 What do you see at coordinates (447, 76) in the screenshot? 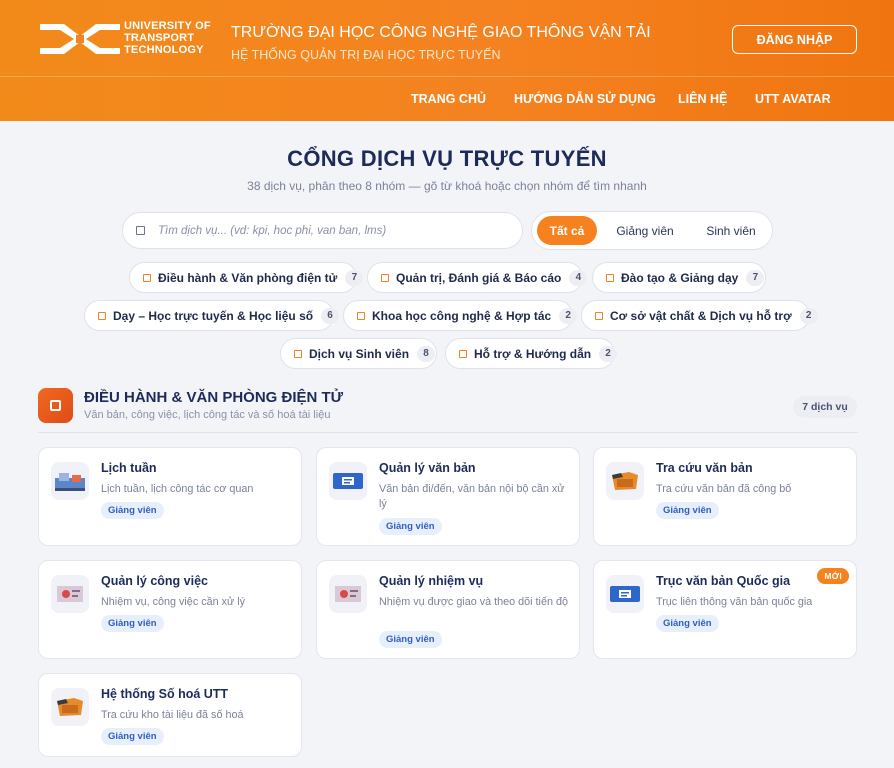
I see `header-divider` at bounding box center [447, 76].